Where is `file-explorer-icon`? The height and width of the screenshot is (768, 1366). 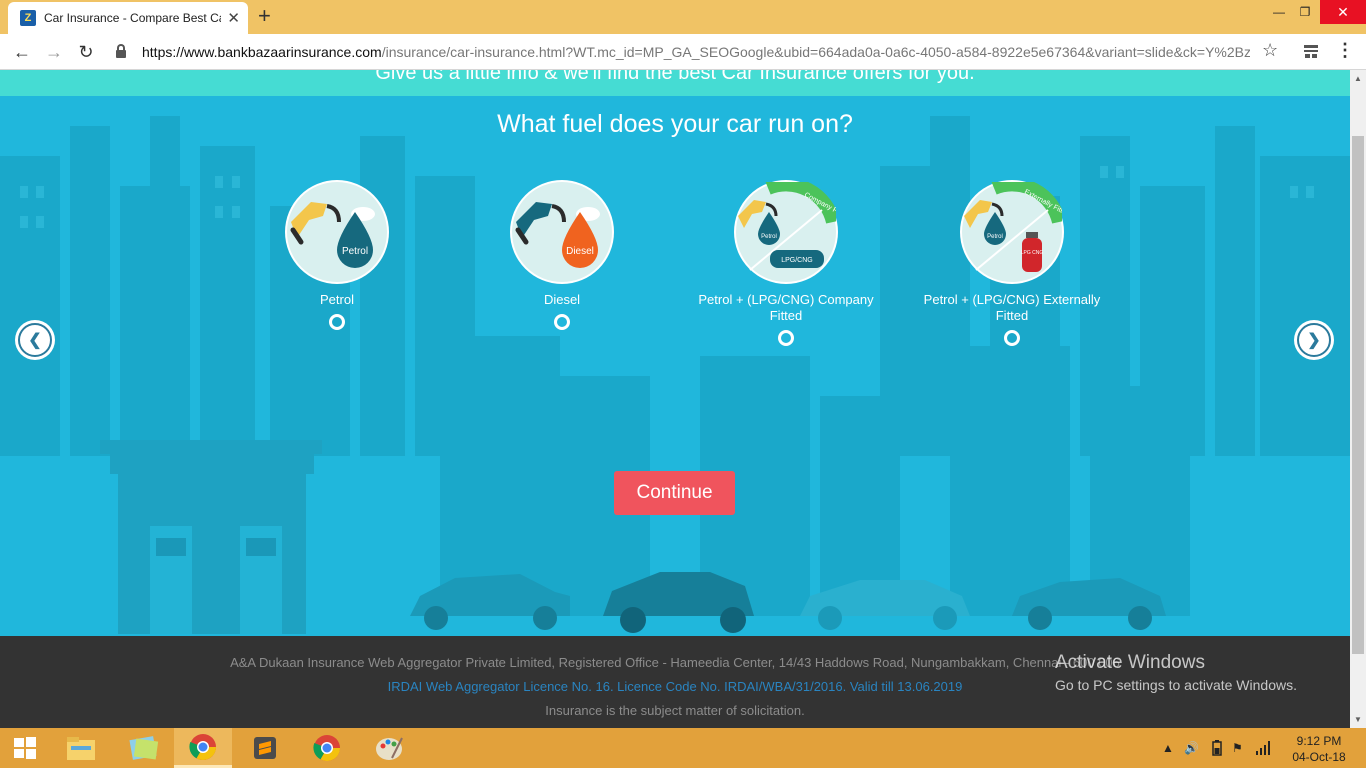
file-explorer-icon is located at coordinates (81, 748).